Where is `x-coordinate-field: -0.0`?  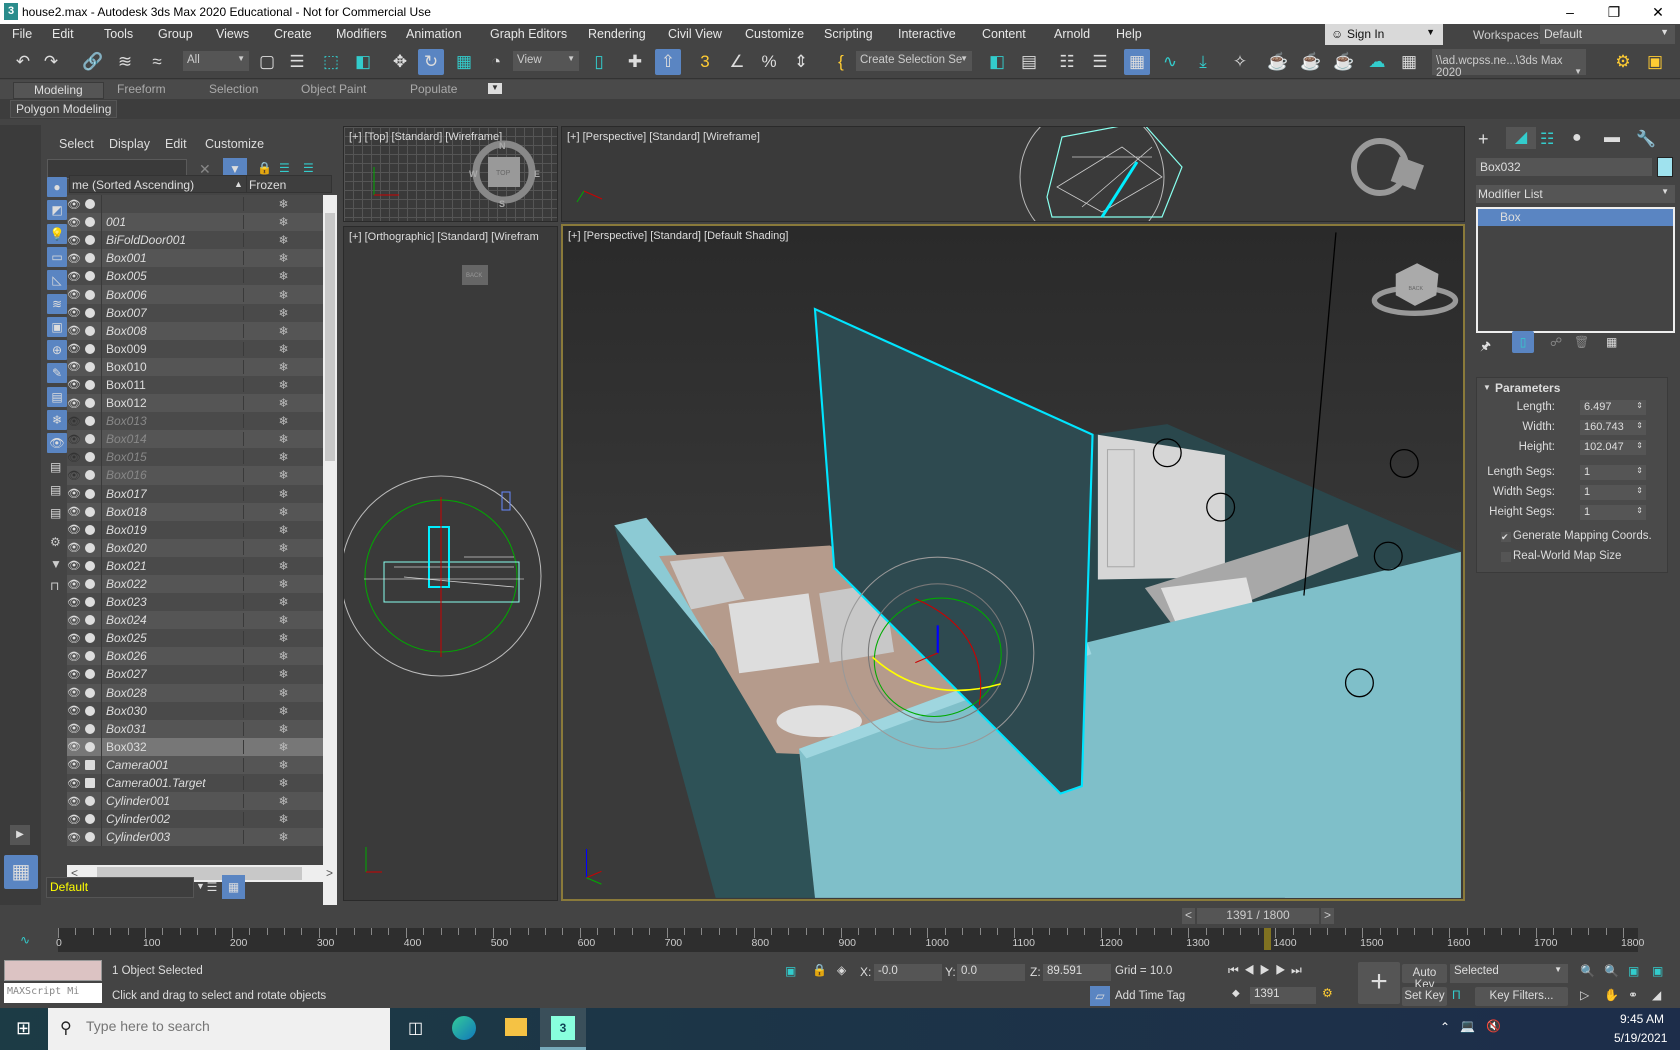 x-coordinate-field: -0.0 is located at coordinates (908, 972).